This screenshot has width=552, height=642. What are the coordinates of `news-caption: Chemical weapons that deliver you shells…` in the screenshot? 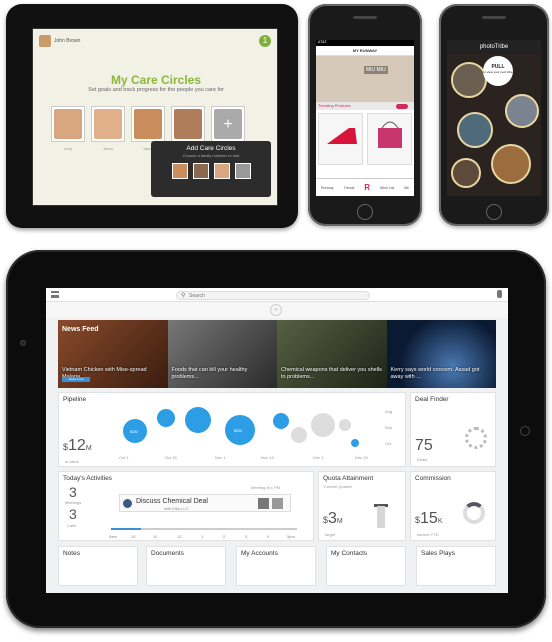 It's located at (331, 373).